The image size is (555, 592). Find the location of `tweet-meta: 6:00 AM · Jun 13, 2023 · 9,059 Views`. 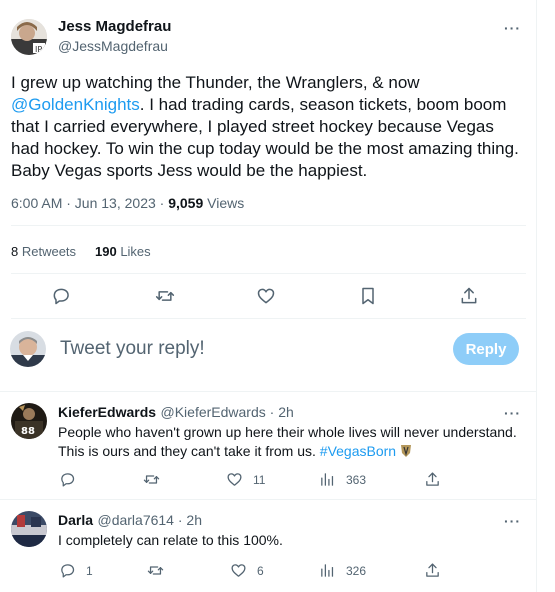

tweet-meta: 6:00 AM · Jun 13, 2023 · 9,059 Views is located at coordinates (127, 203).